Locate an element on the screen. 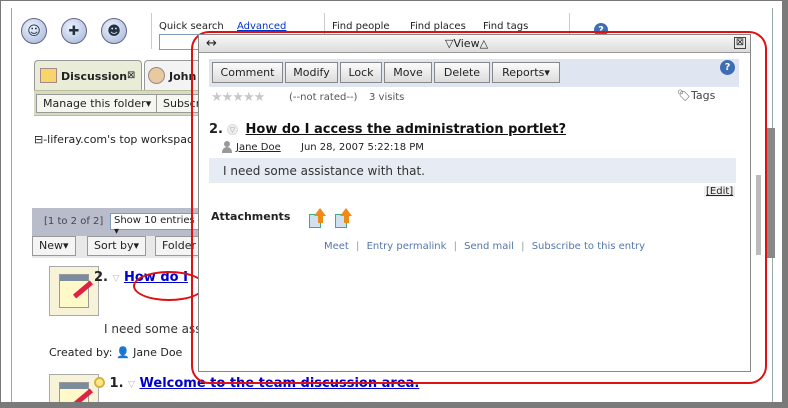 The height and width of the screenshot is (408, 788). send-mail-link: Send mail is located at coordinates (489, 246).